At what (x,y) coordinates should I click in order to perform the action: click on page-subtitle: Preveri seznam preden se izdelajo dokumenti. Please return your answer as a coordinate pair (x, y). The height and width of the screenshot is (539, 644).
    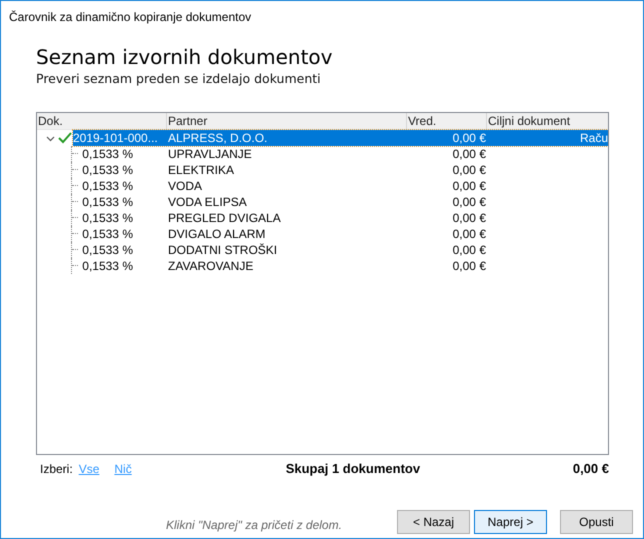
    Looking at the image, I should click on (179, 79).